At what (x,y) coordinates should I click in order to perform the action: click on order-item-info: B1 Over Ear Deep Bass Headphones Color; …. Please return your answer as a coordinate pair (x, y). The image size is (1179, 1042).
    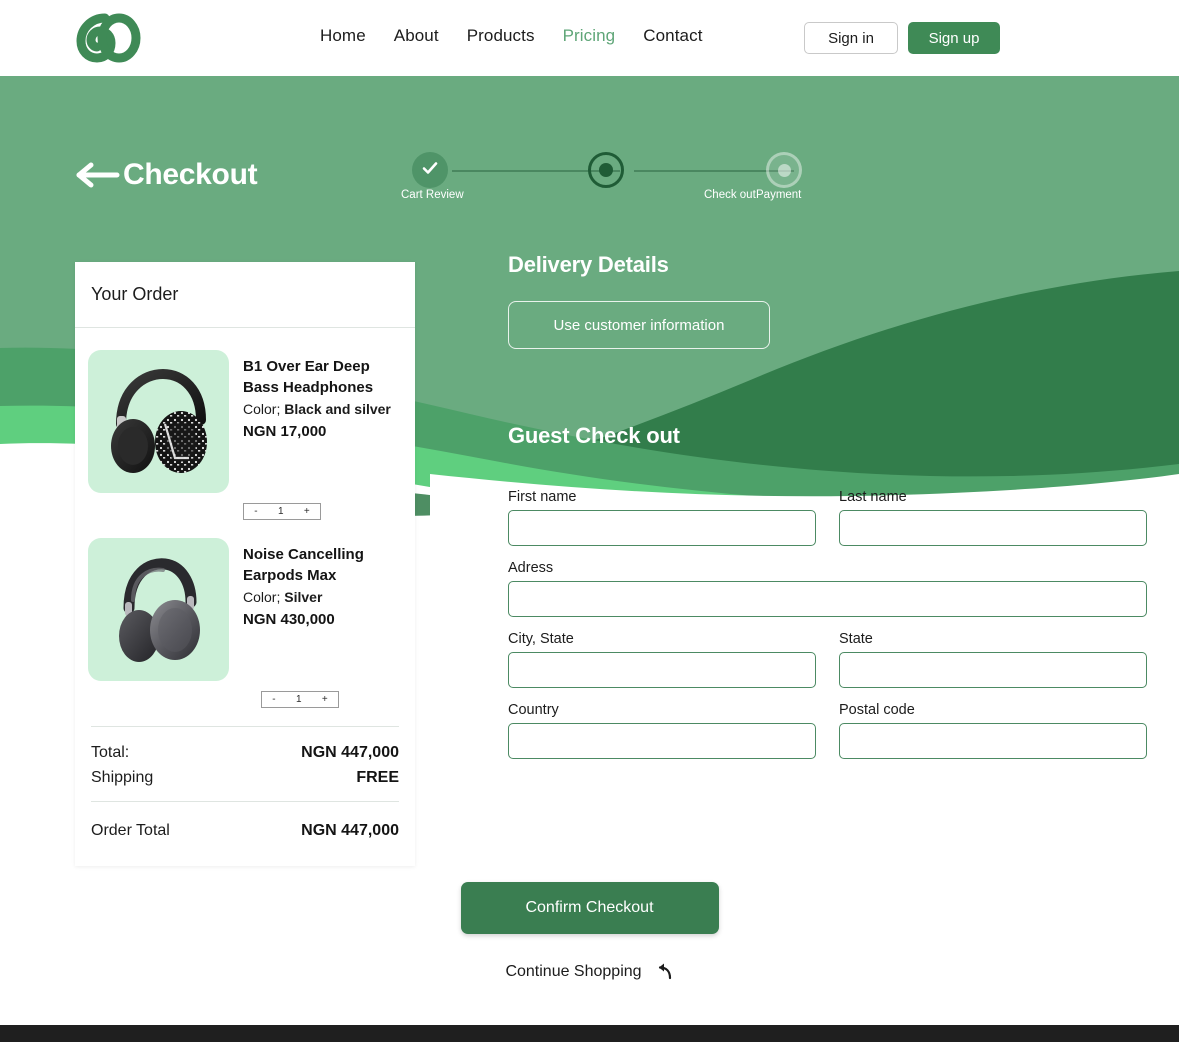
    Looking at the image, I should click on (325, 421).